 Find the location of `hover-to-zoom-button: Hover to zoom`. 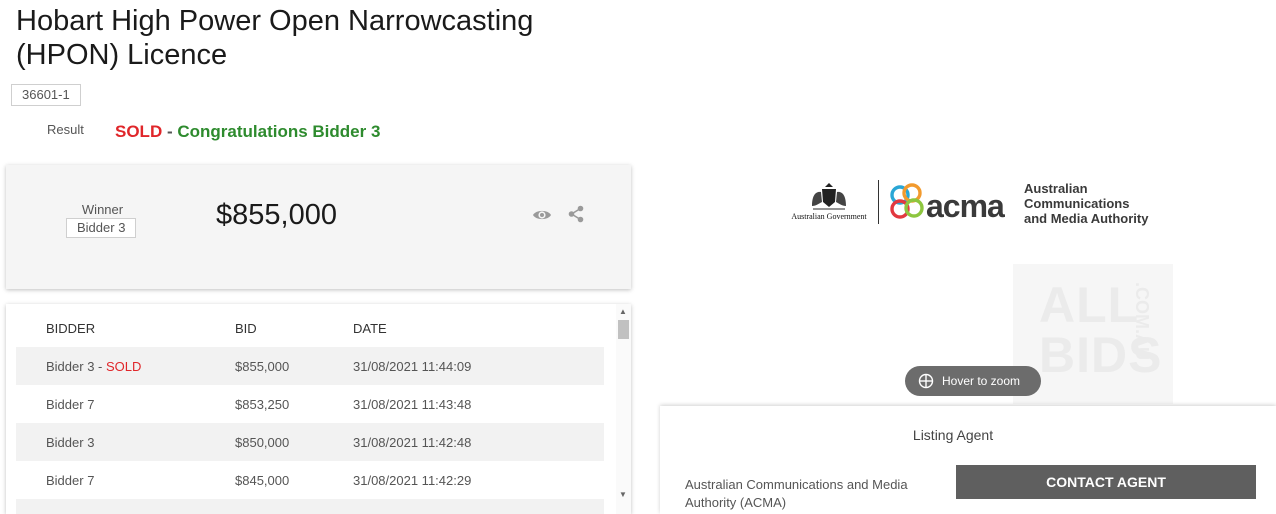

hover-to-zoom-button: Hover to zoom is located at coordinates (973, 381).